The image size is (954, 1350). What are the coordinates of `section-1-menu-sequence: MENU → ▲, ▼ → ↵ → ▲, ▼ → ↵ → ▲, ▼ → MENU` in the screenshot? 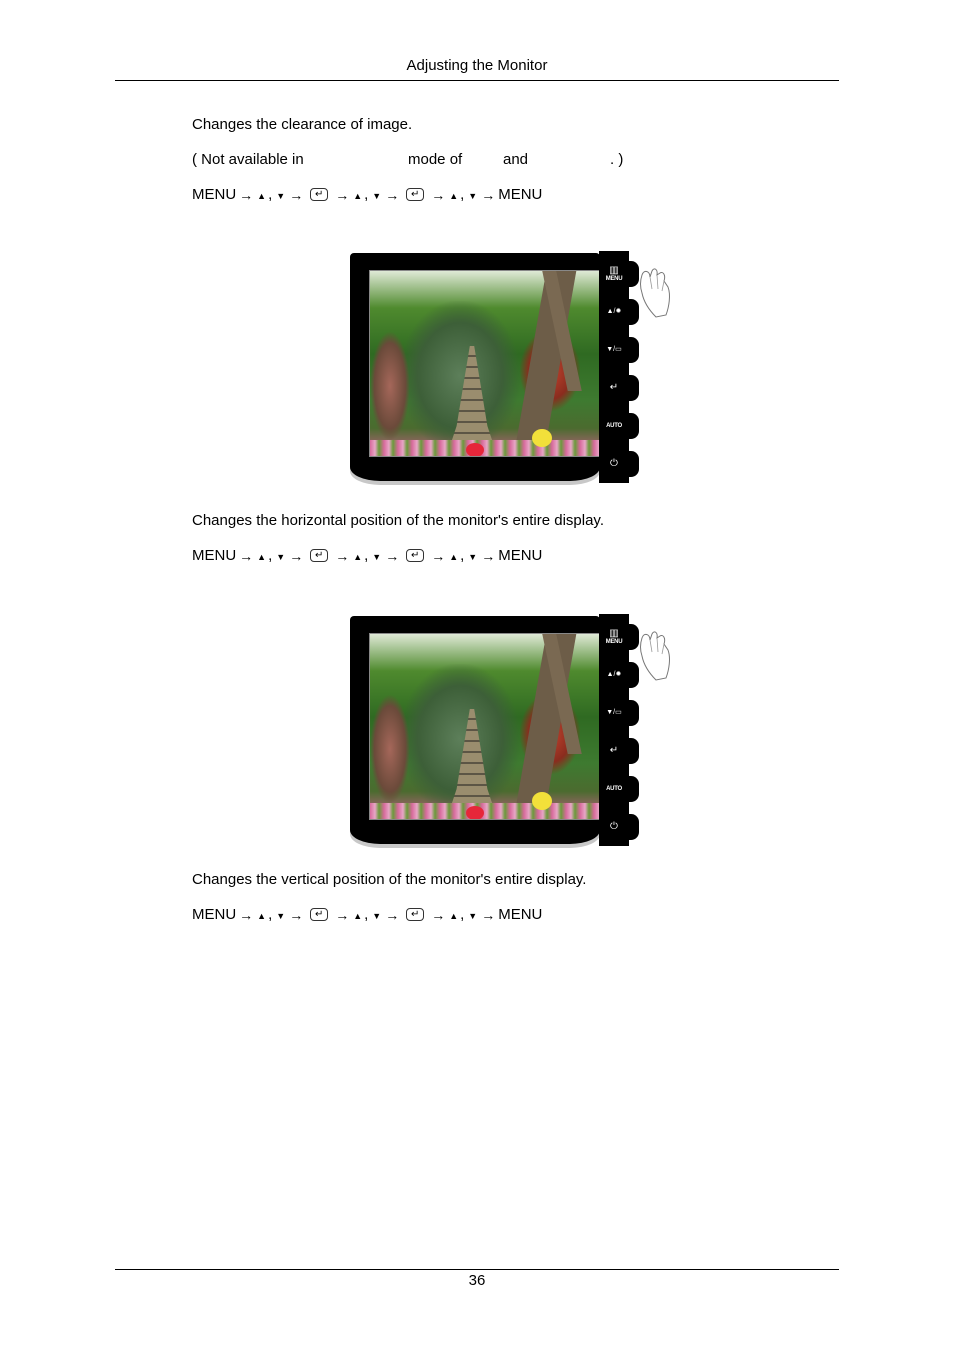 It's located at (367, 194).